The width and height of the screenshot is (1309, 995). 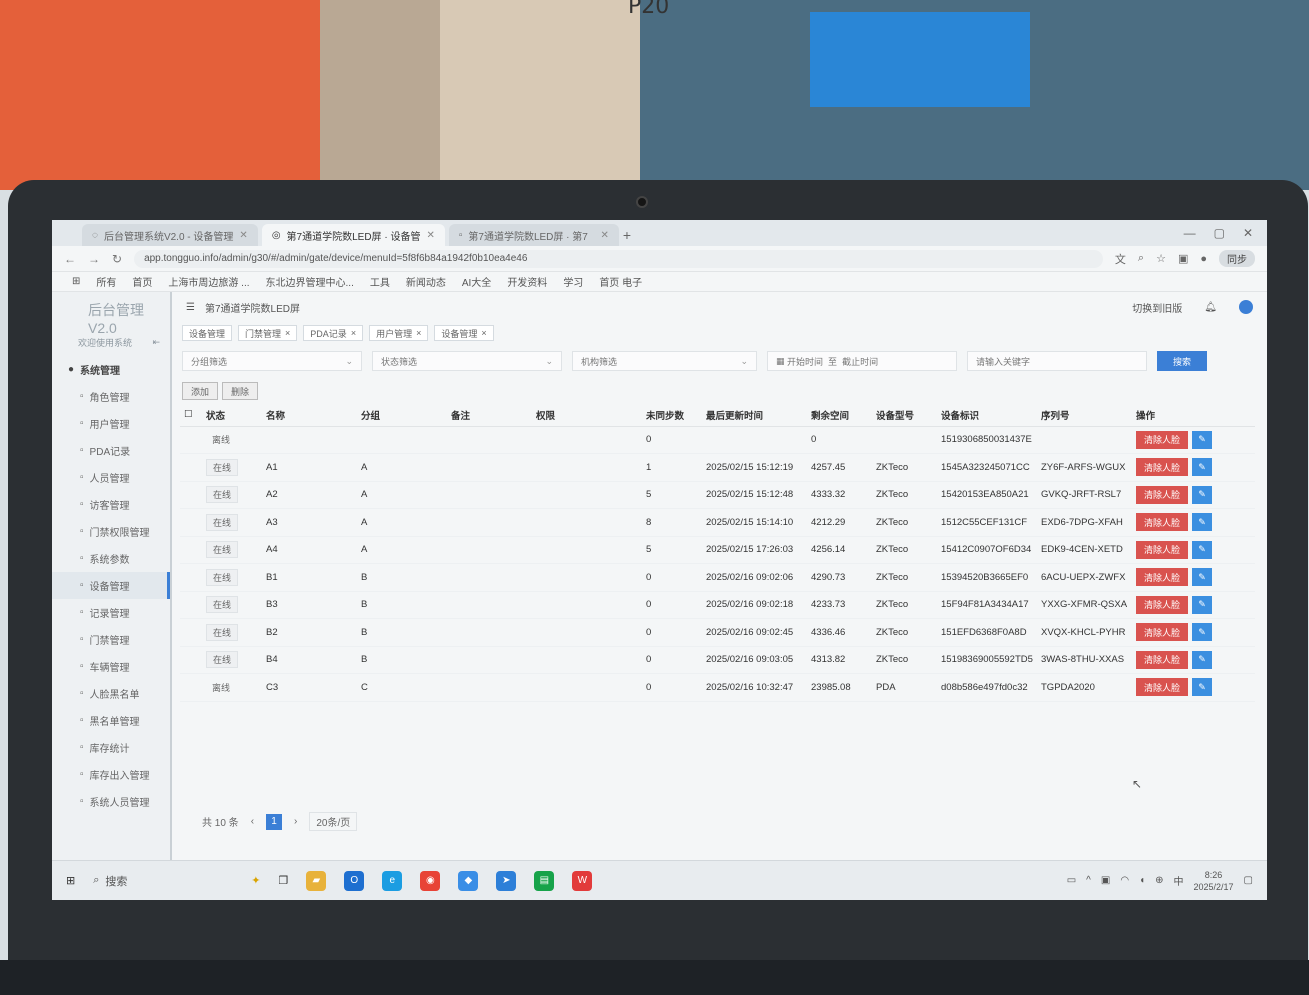 What do you see at coordinates (111, 450) in the screenshot?
I see `sidebar-item: ▫ PDA记录` at bounding box center [111, 450].